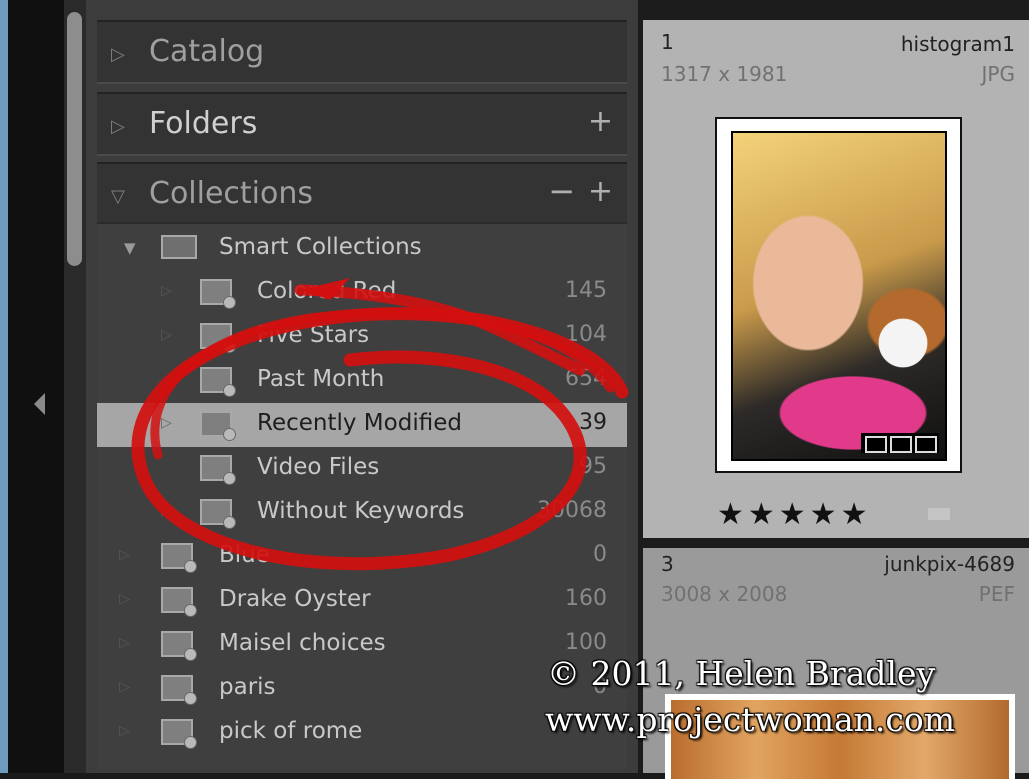 The width and height of the screenshot is (1029, 779). Describe the element at coordinates (302, 643) in the screenshot. I see `collection-label: Maisel choices` at that location.